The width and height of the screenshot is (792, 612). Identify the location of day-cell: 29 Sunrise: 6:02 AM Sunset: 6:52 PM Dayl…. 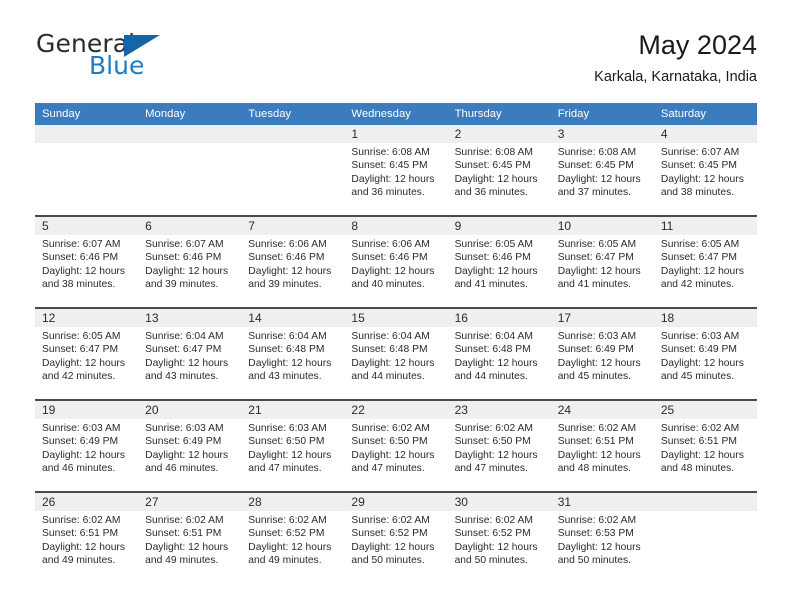
(396, 537).